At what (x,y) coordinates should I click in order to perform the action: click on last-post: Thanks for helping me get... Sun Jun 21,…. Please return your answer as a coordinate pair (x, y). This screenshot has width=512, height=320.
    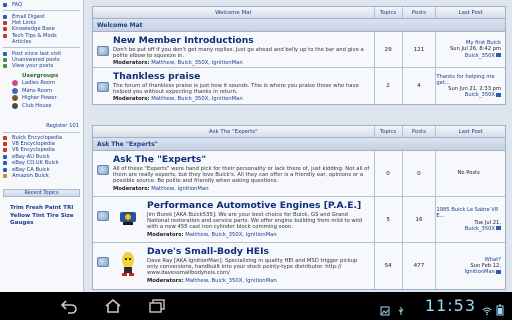
    Looking at the image, I should click on (470, 86).